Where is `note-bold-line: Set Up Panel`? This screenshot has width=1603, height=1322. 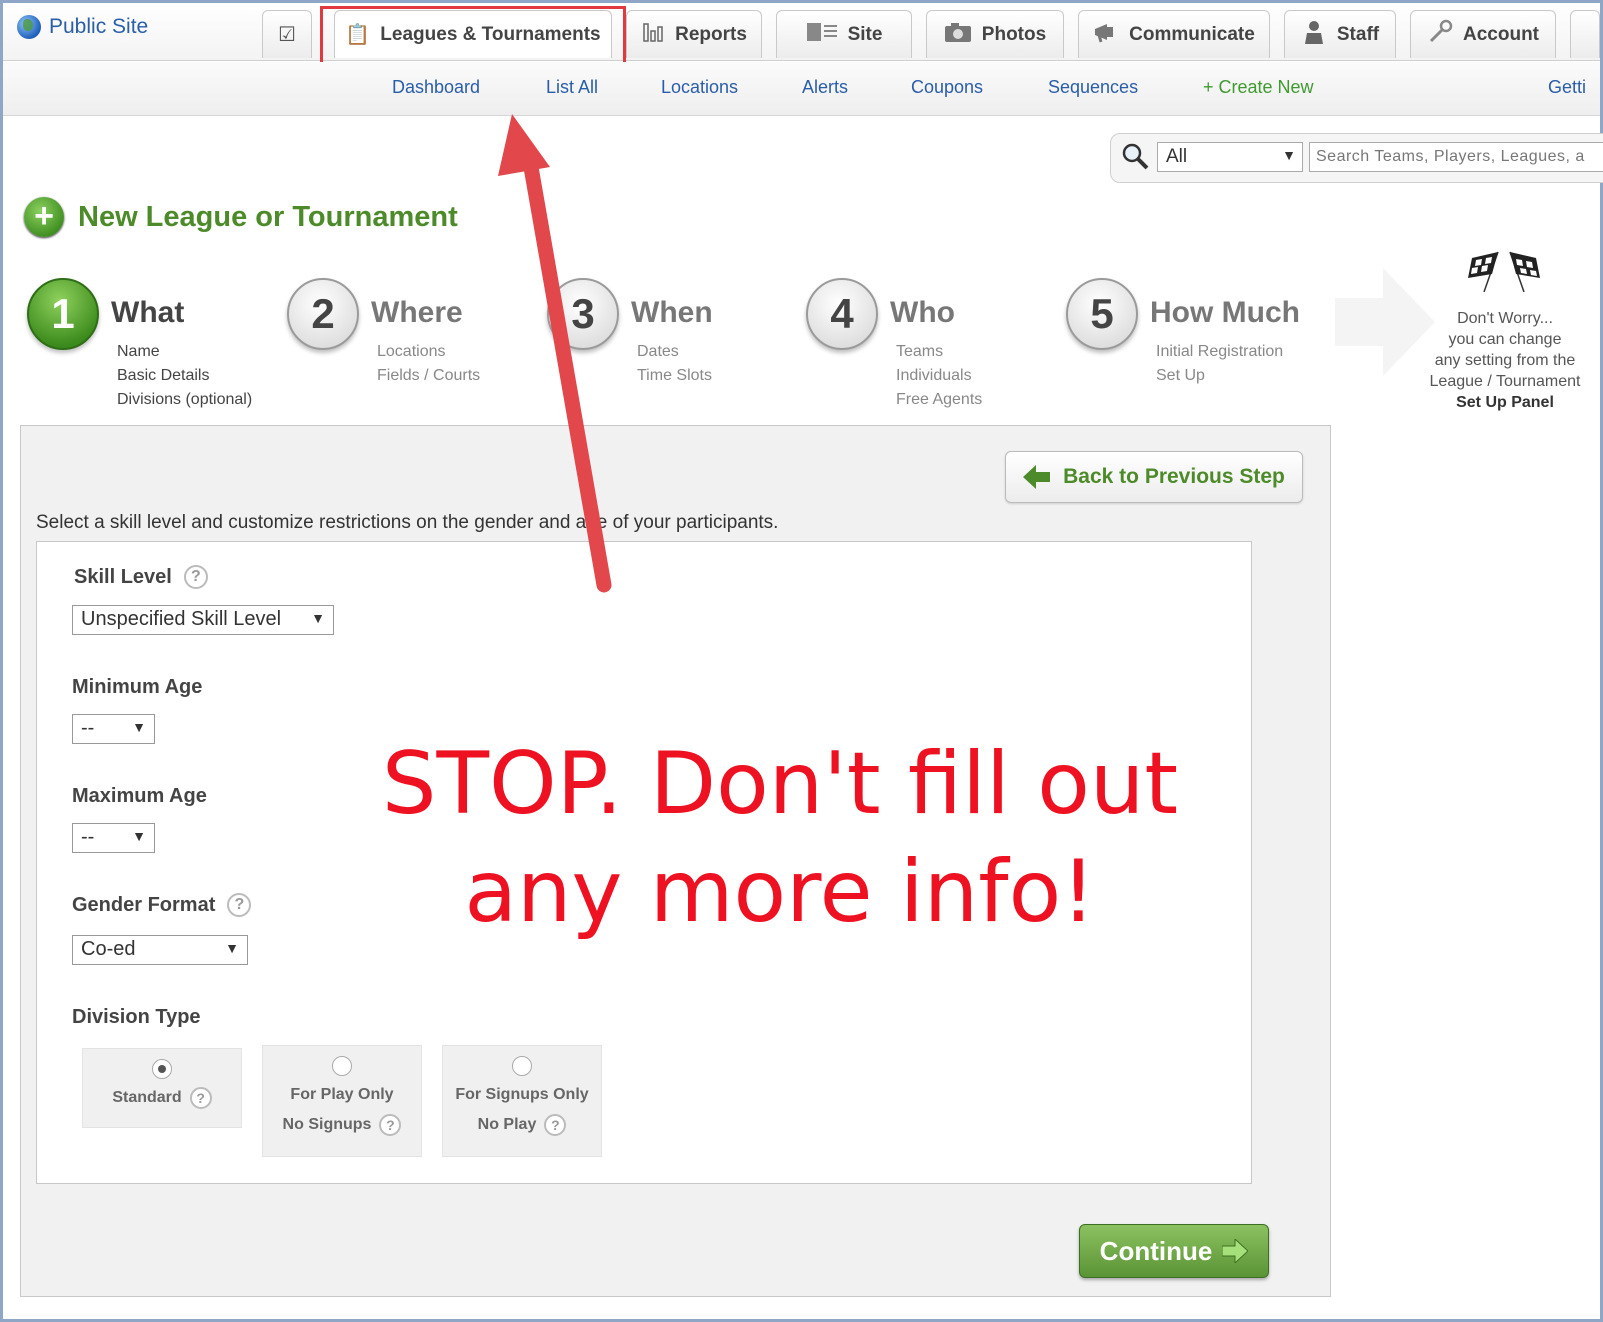 note-bold-line: Set Up Panel is located at coordinates (1505, 402).